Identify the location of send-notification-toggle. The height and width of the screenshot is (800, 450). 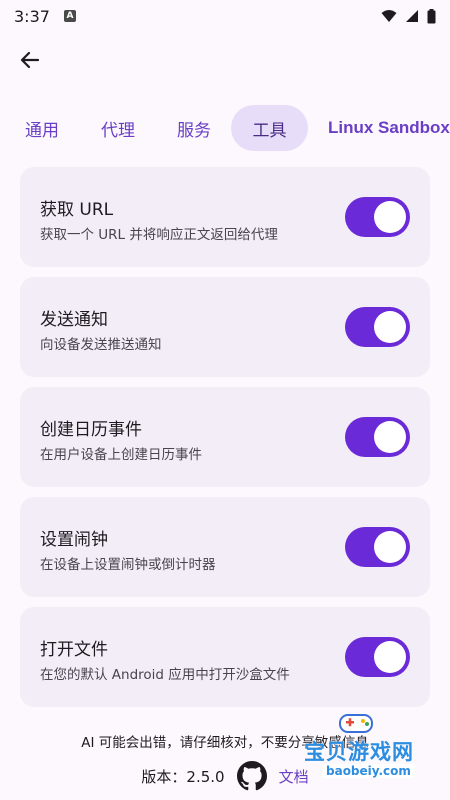
(377, 327).